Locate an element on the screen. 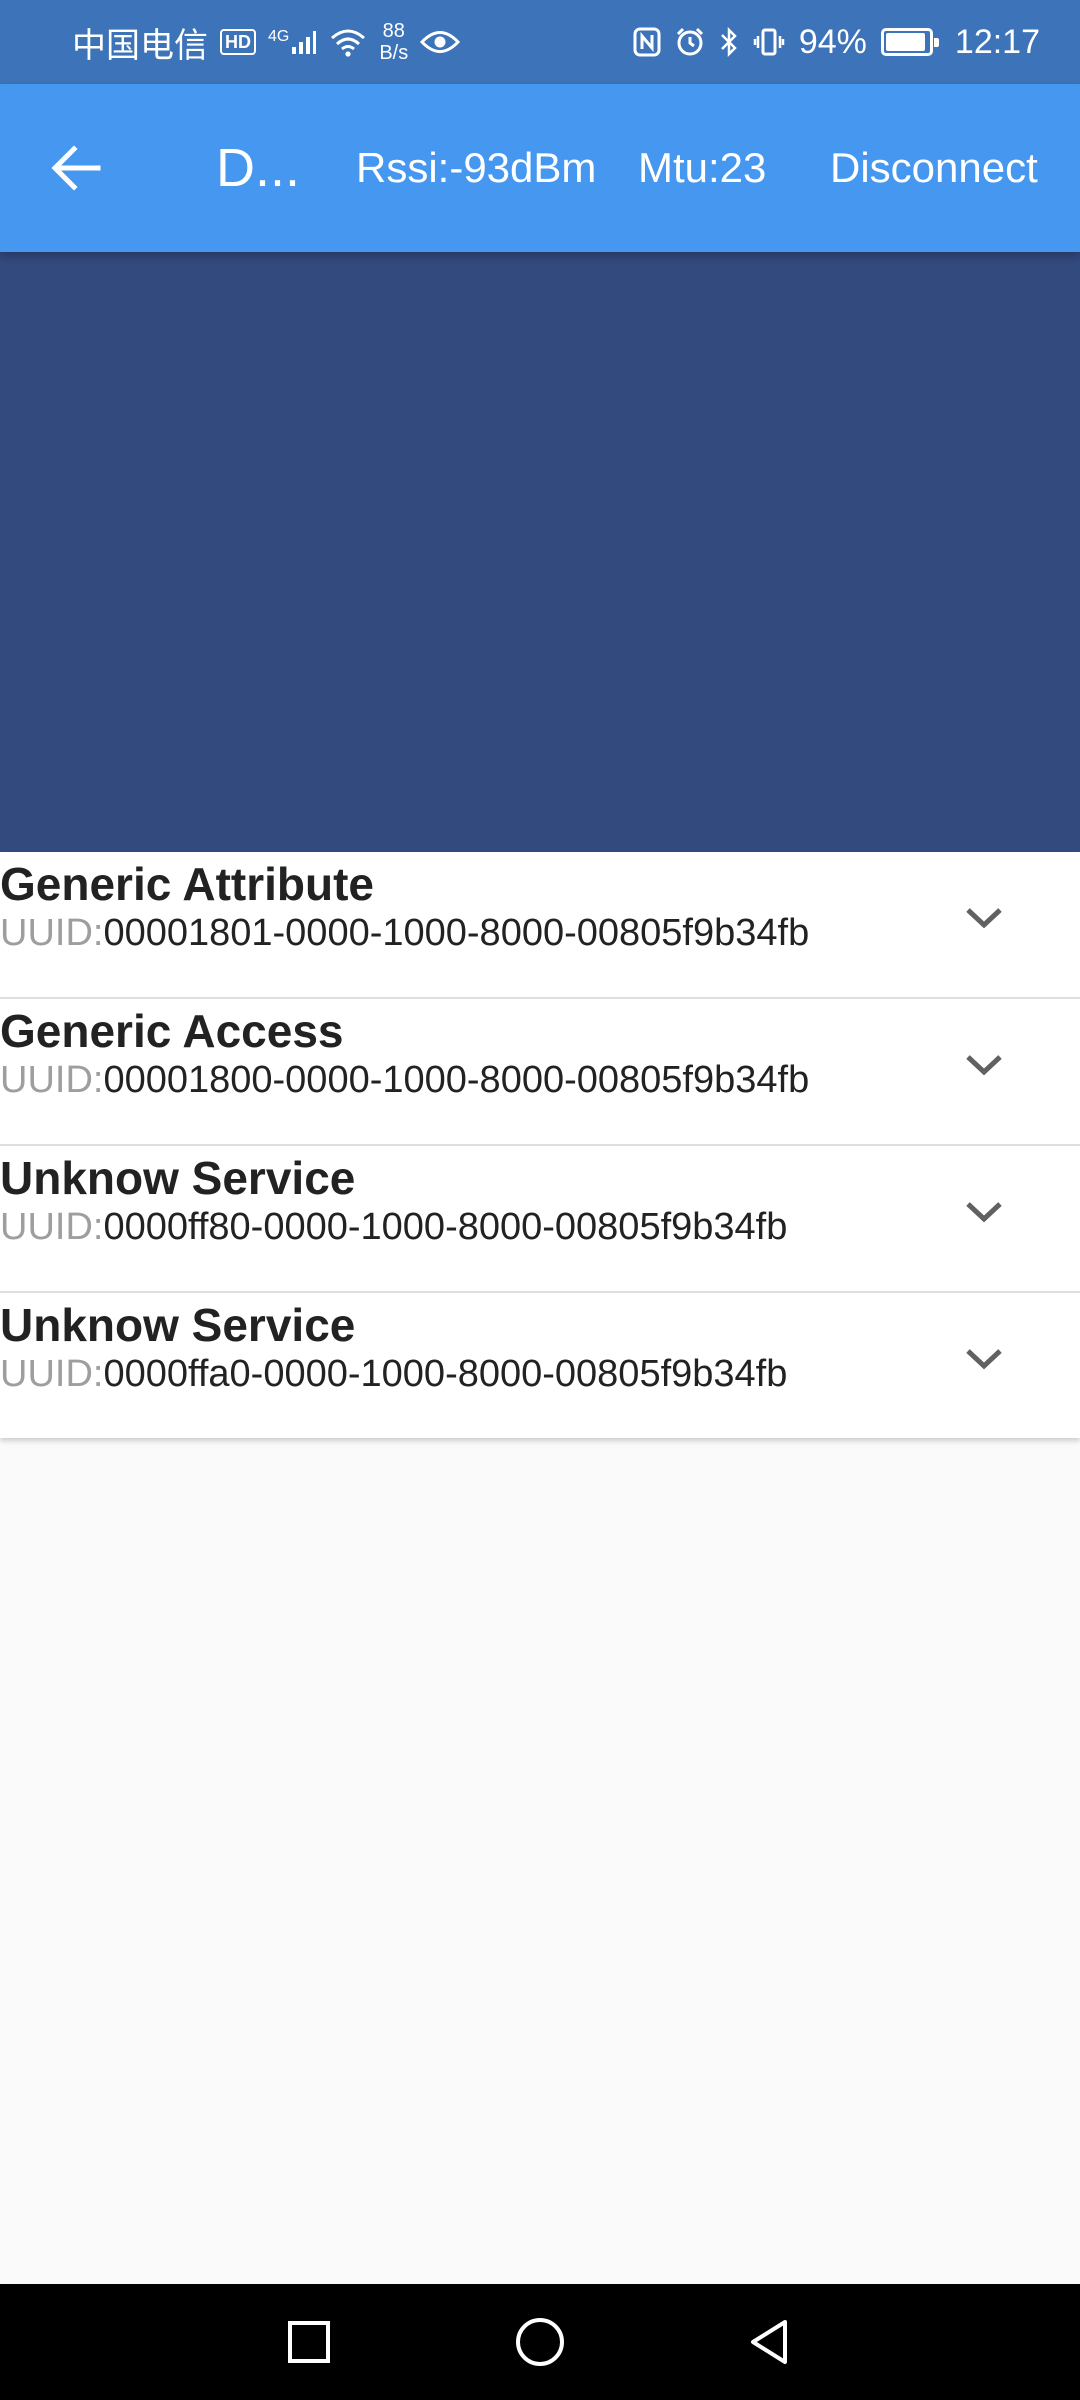  app-bar: D... Rssi:-93dBm Mtu:23 Disconnect is located at coordinates (540, 168).